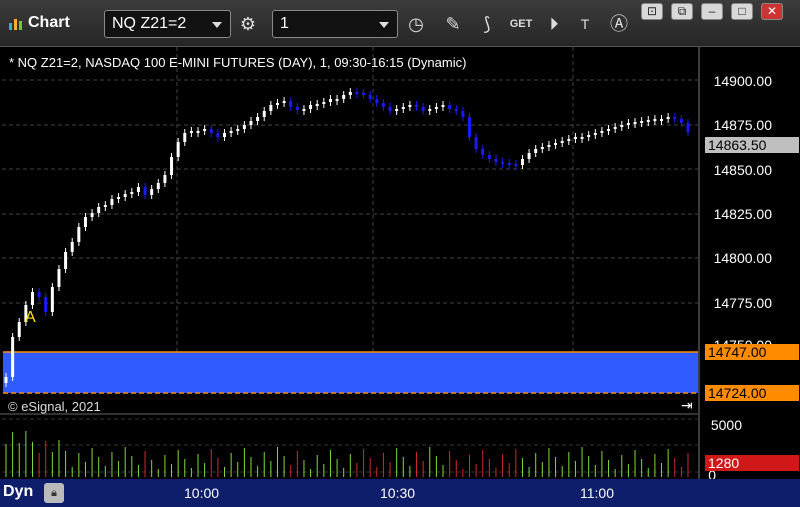 The height and width of the screenshot is (507, 800). I want to click on time-label-1100: 11:00, so click(597, 493).